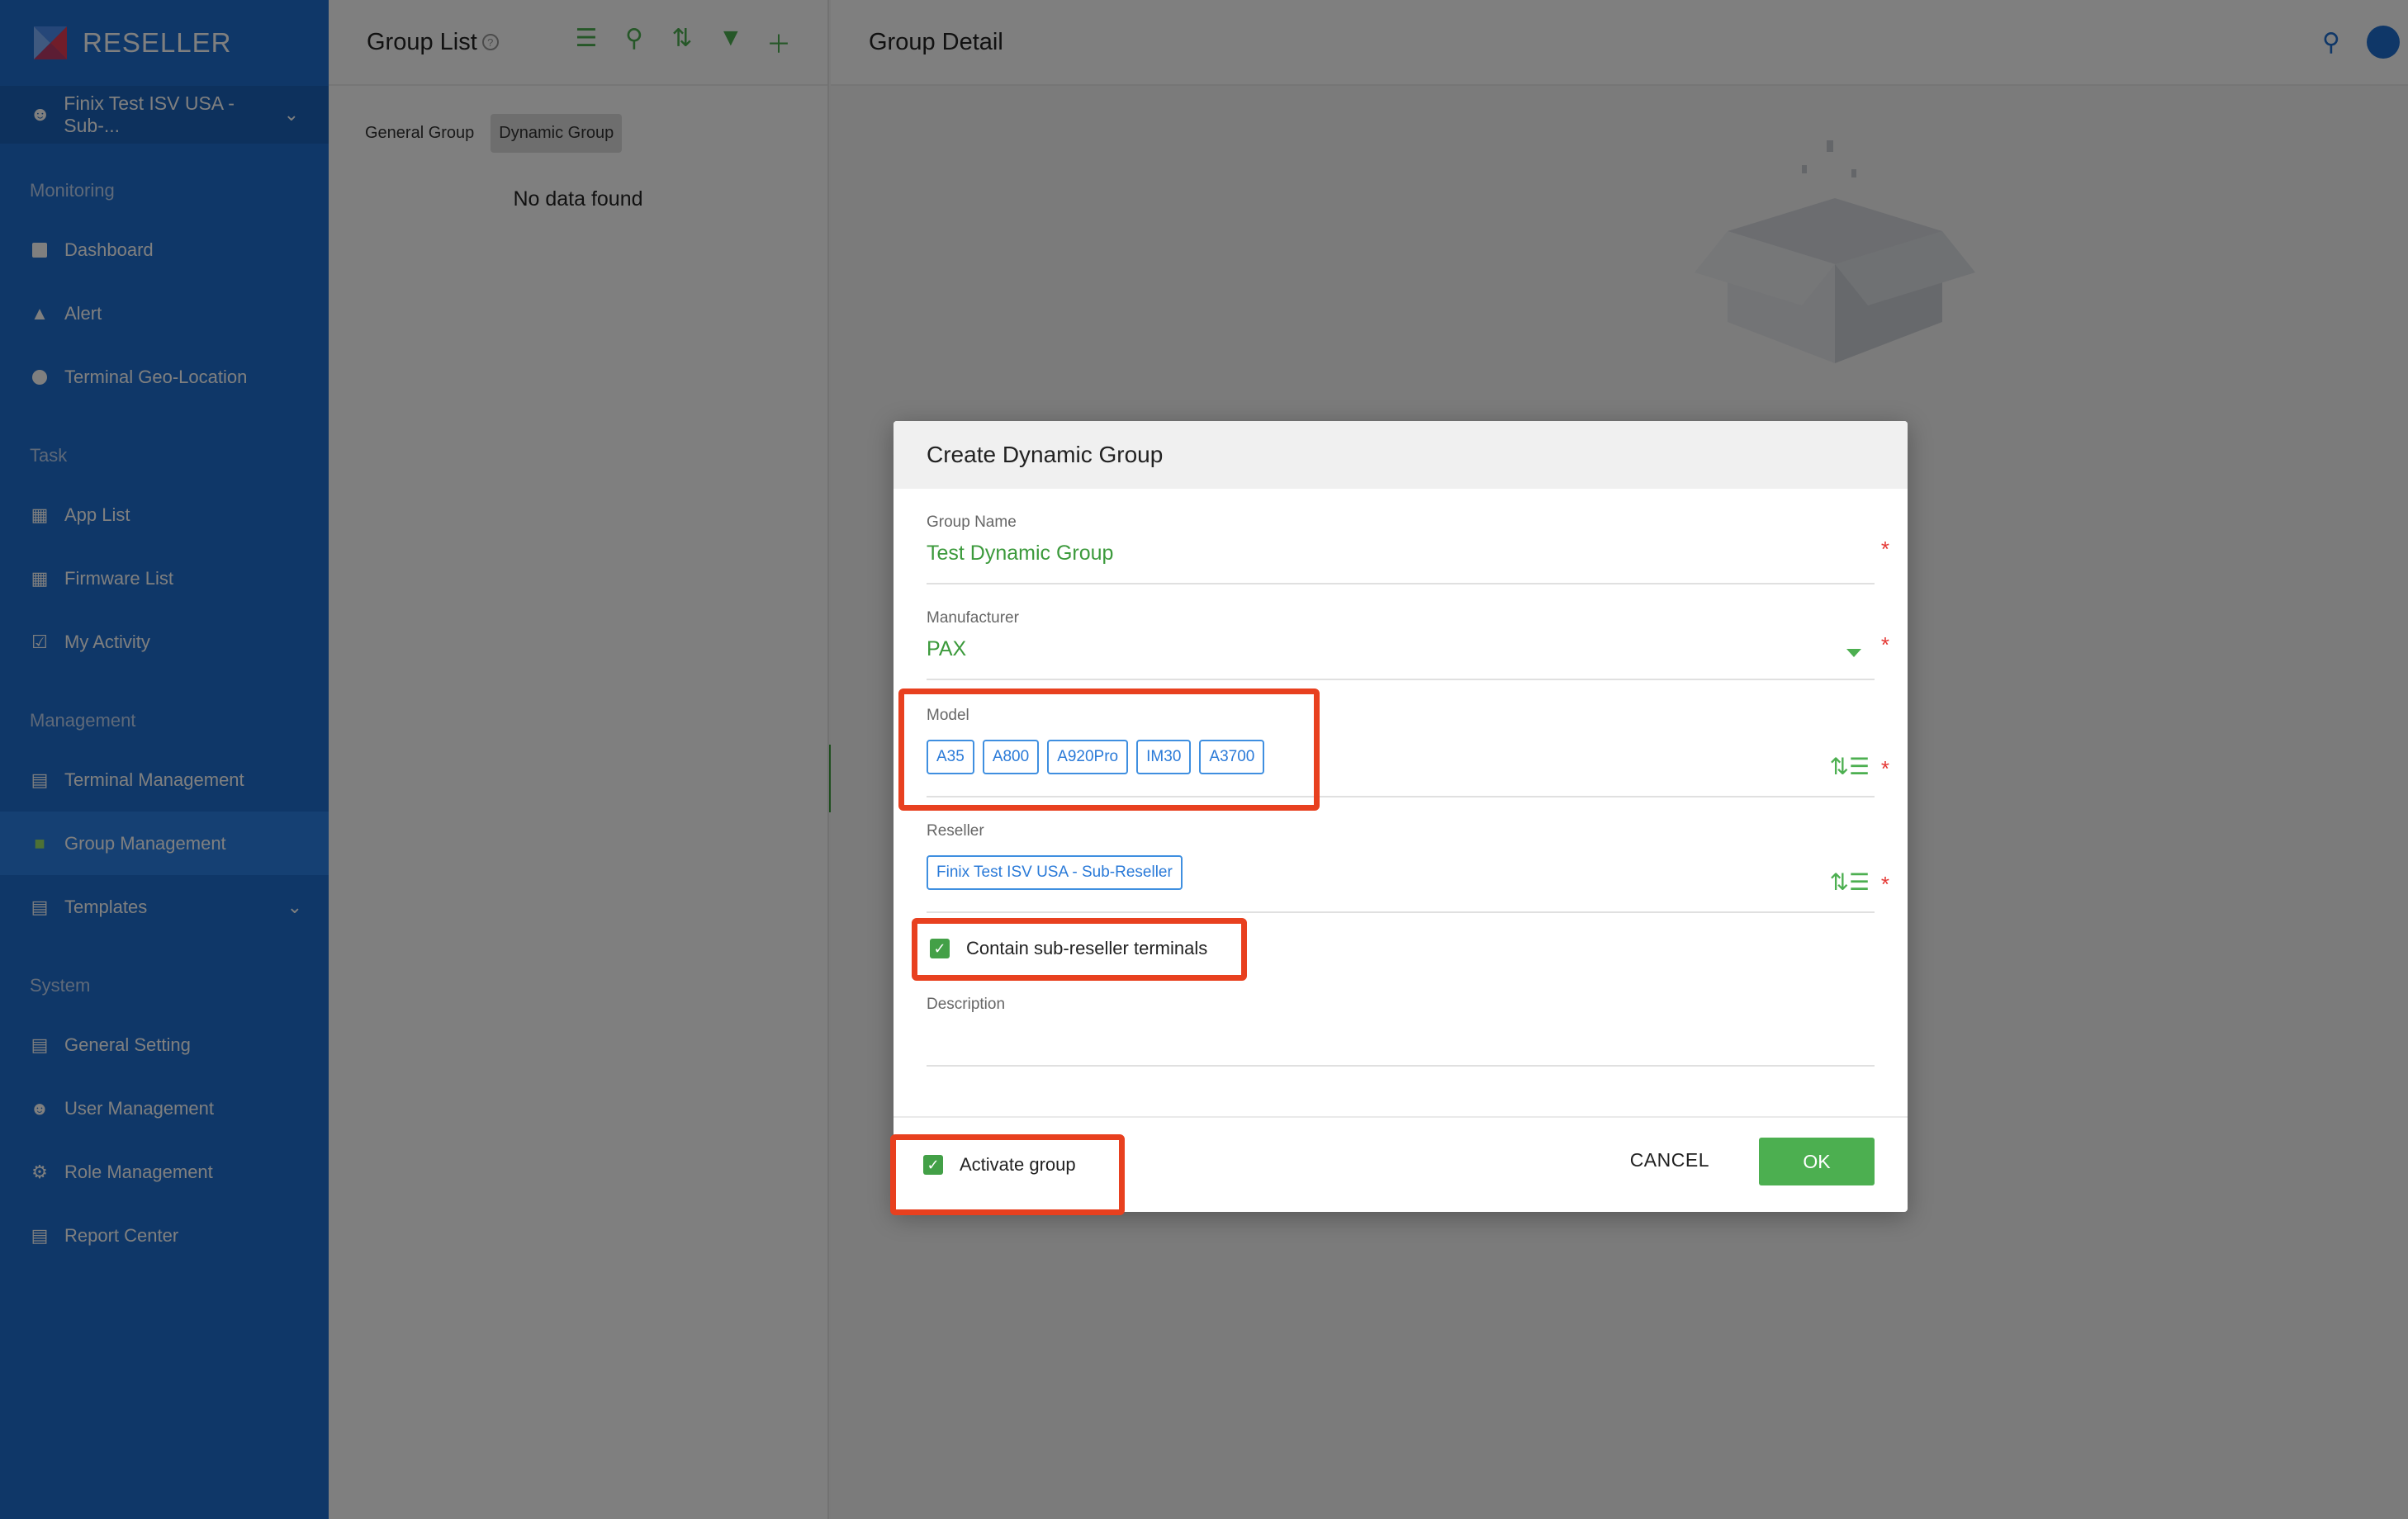  What do you see at coordinates (973, 618) in the screenshot?
I see `manufacturer-label: Manufacturer` at bounding box center [973, 618].